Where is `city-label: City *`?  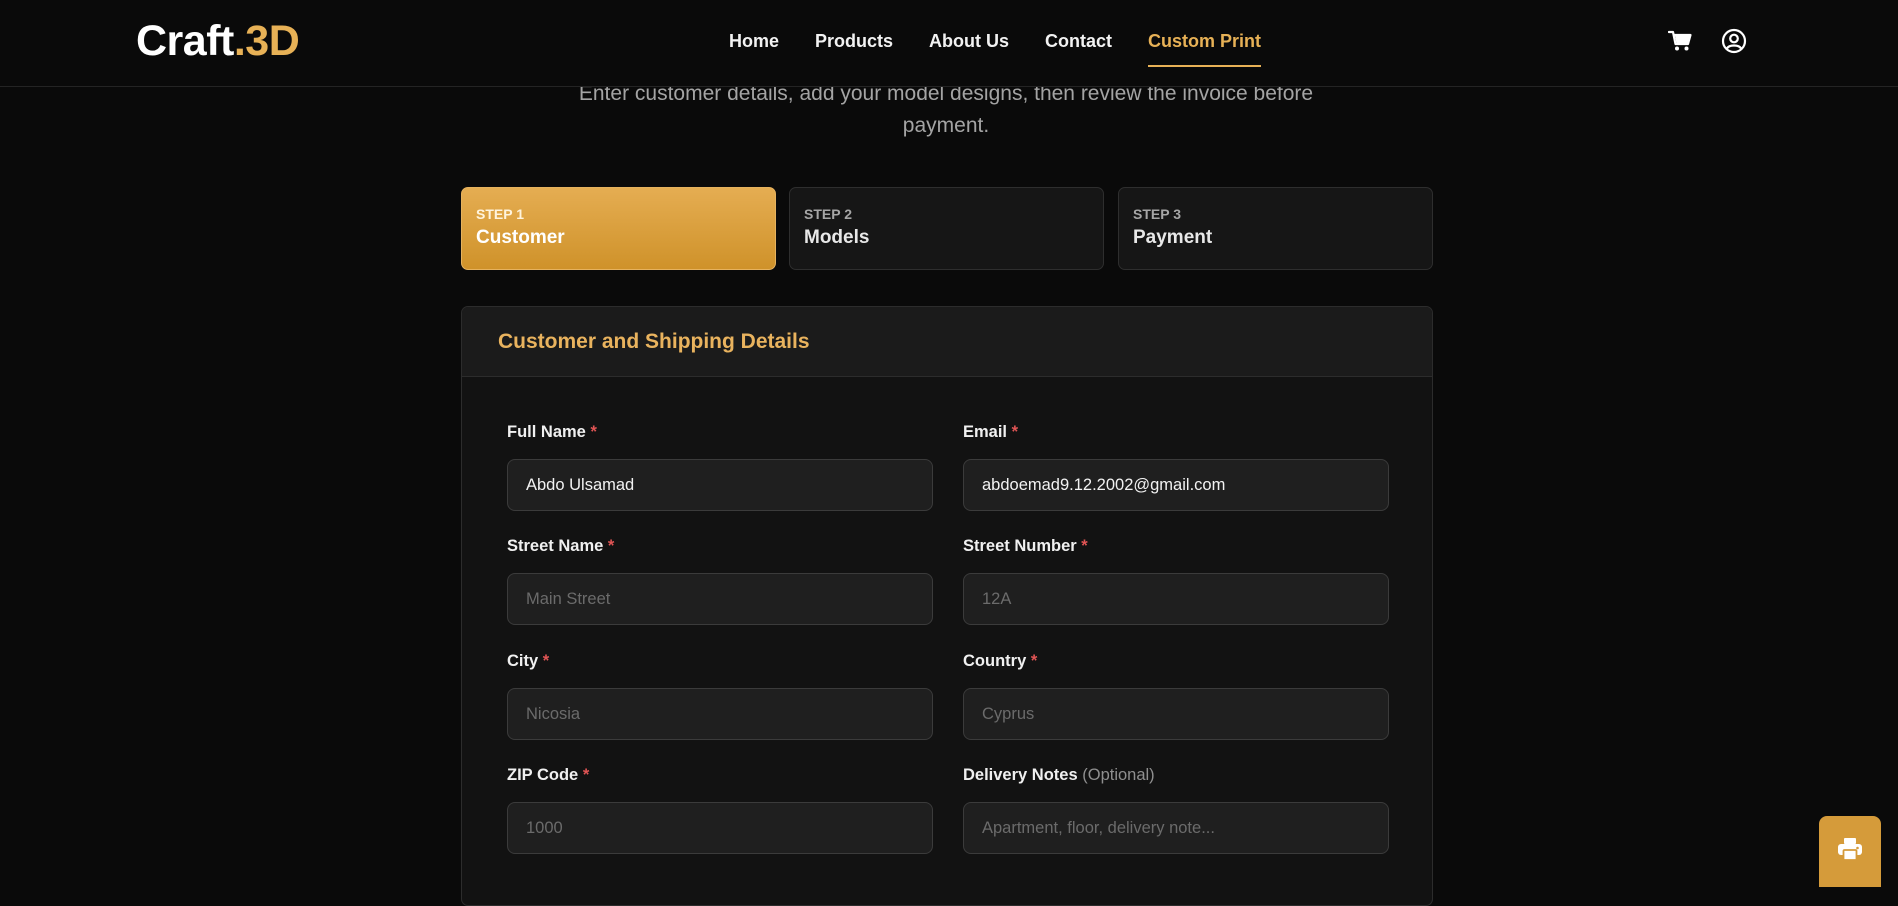 city-label: City * is located at coordinates (720, 661).